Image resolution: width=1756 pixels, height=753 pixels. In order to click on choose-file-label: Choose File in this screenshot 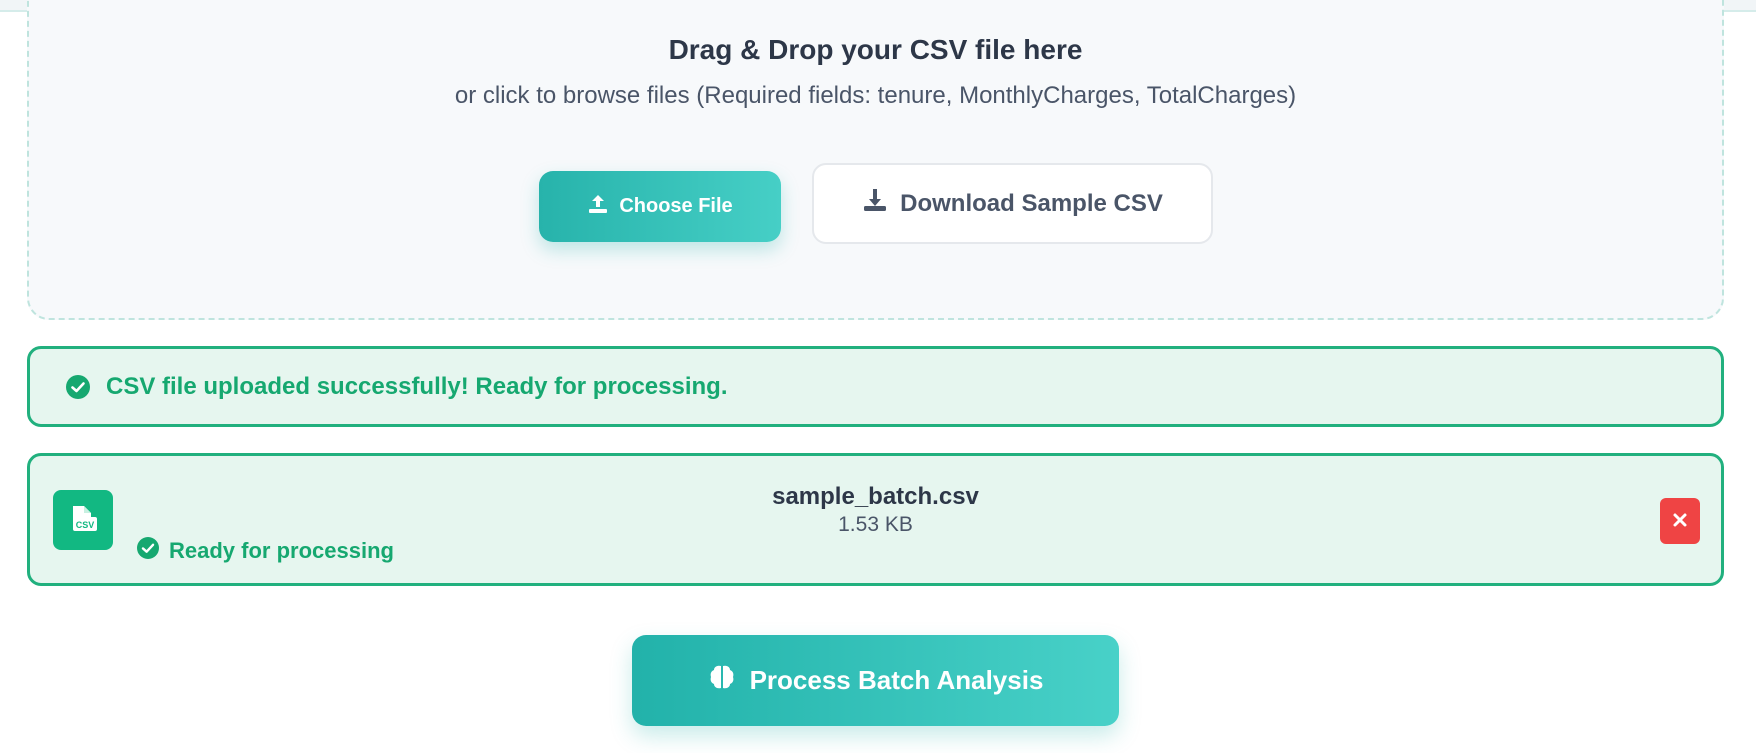, I will do `click(676, 206)`.